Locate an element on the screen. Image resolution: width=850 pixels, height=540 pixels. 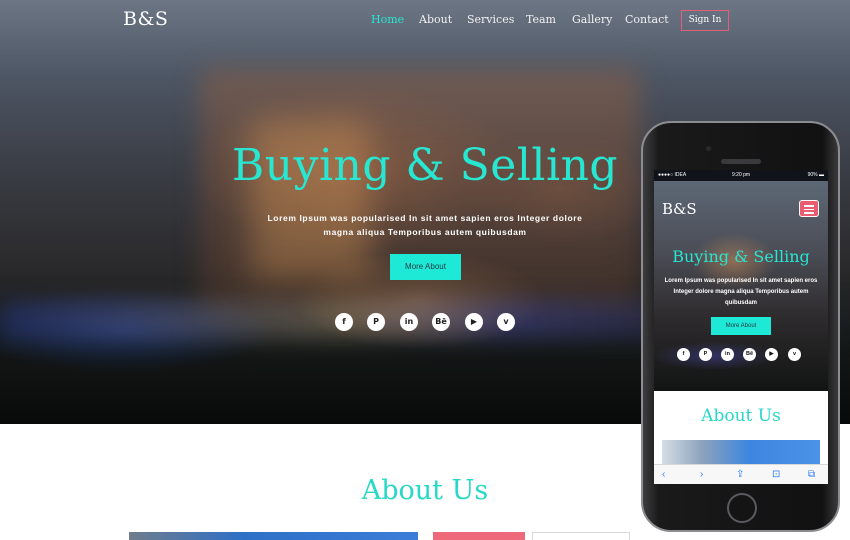
about-pink-button is located at coordinates (479, 536).